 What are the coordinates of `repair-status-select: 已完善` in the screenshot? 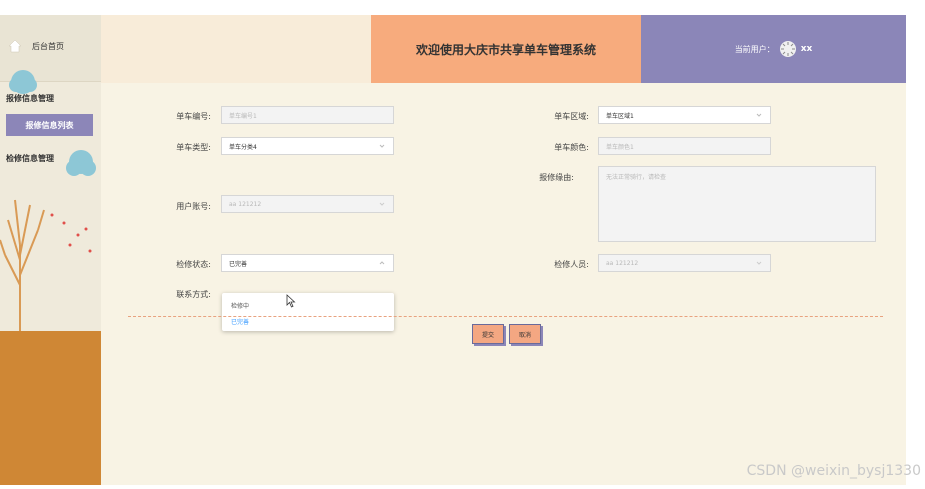 It's located at (307, 263).